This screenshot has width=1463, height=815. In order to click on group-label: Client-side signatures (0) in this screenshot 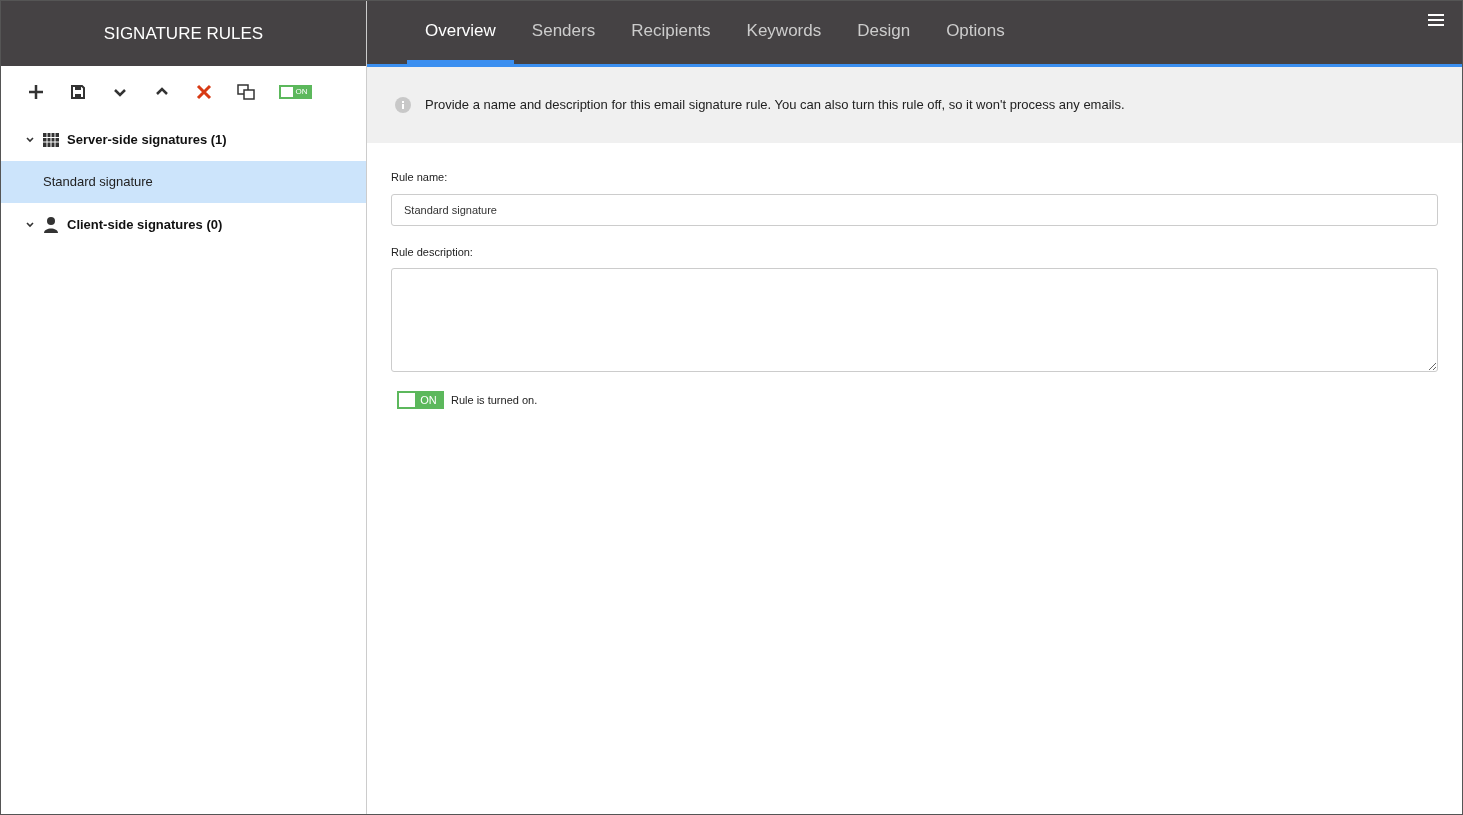, I will do `click(145, 224)`.